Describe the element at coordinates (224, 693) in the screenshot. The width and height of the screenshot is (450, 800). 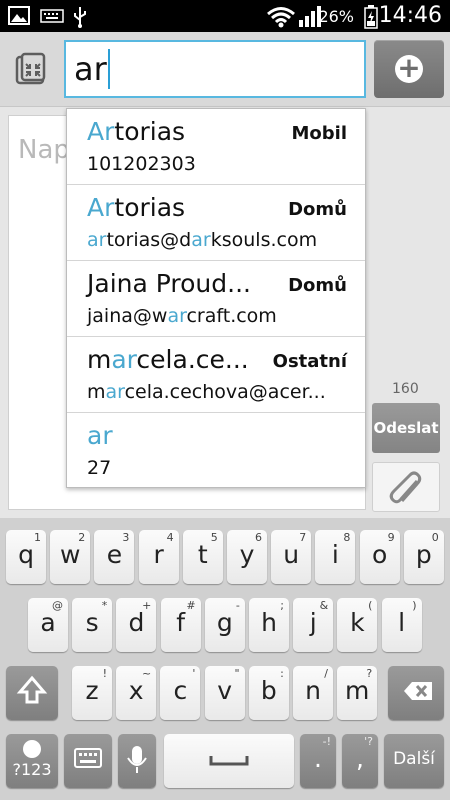
I see `key-v: v "` at that location.